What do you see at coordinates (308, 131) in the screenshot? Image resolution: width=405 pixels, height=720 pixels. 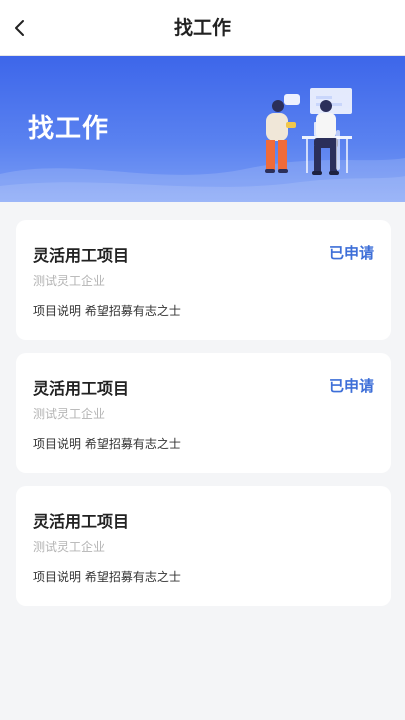 I see `people-working-illustration` at bounding box center [308, 131].